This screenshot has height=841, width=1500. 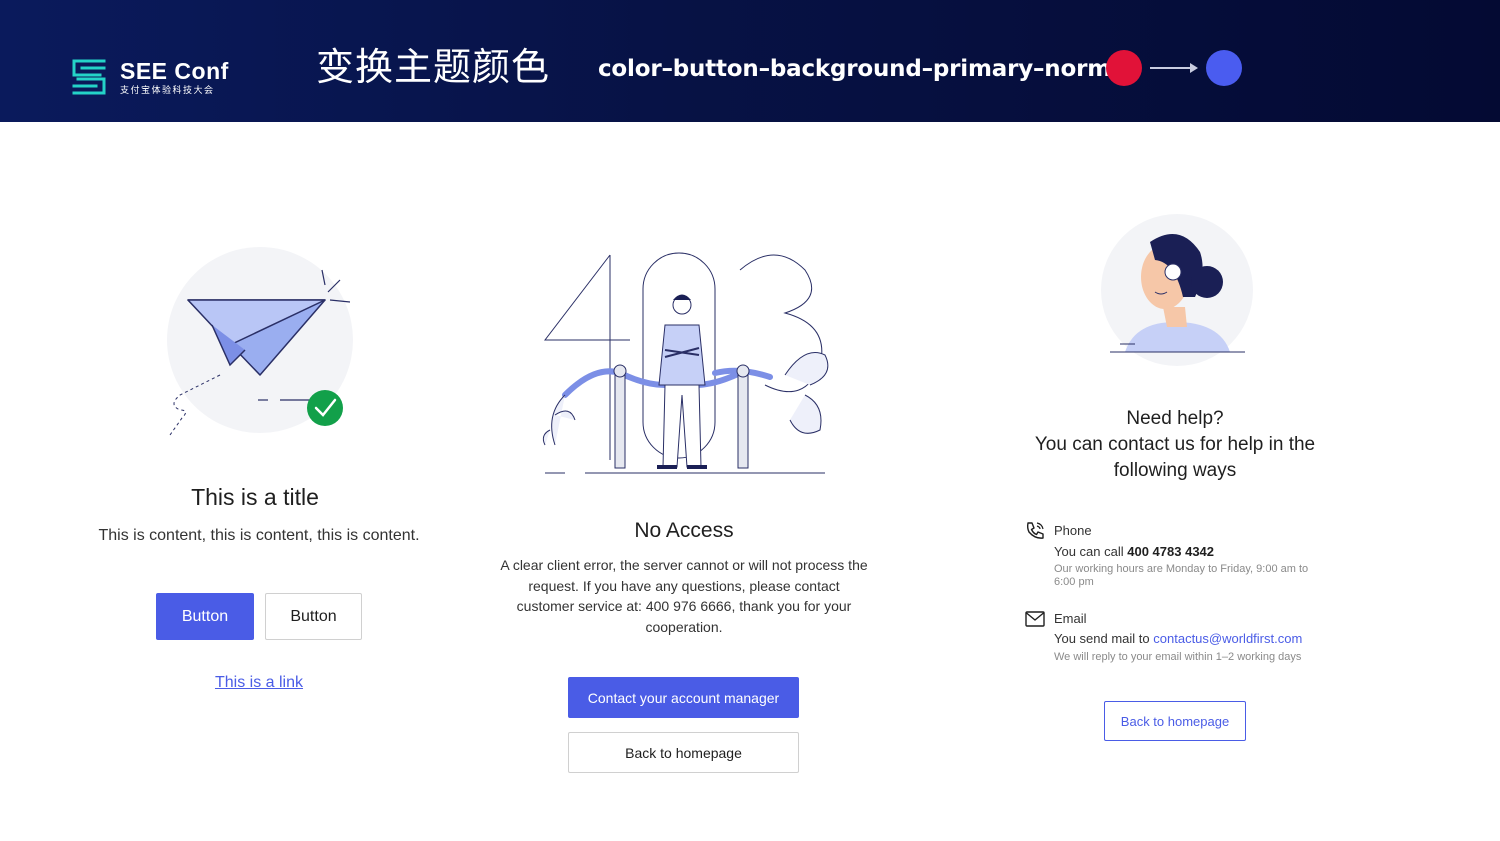 What do you see at coordinates (259, 683) in the screenshot?
I see `text-link: This is a link` at bounding box center [259, 683].